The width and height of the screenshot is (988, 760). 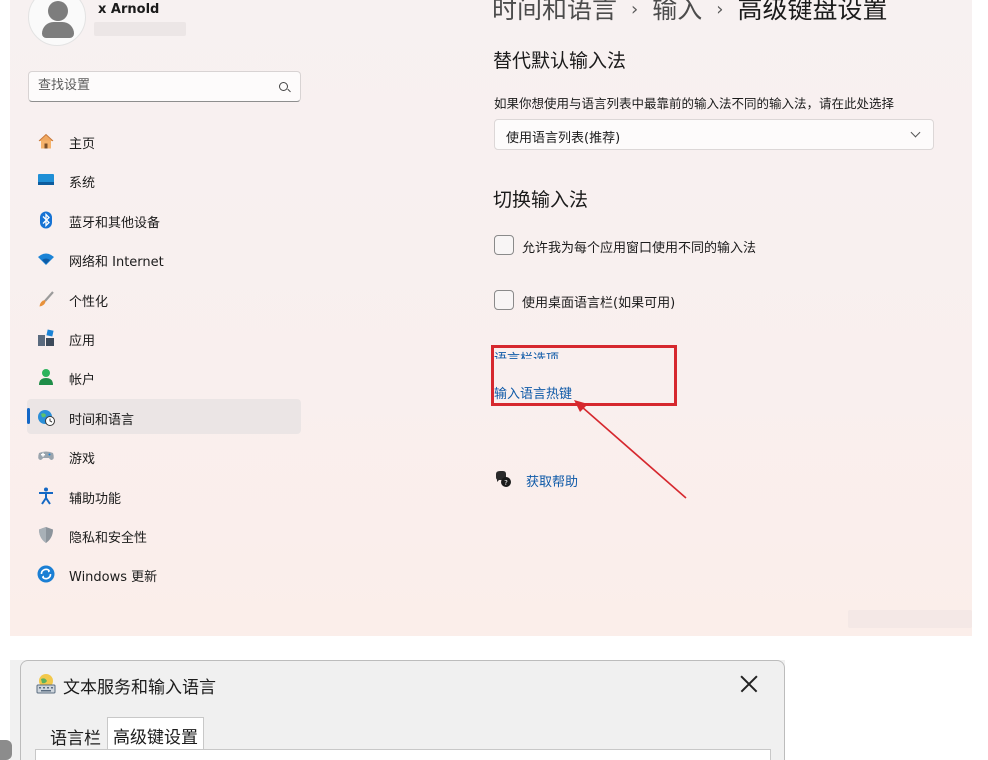 What do you see at coordinates (403, 754) in the screenshot?
I see `tab-panel` at bounding box center [403, 754].